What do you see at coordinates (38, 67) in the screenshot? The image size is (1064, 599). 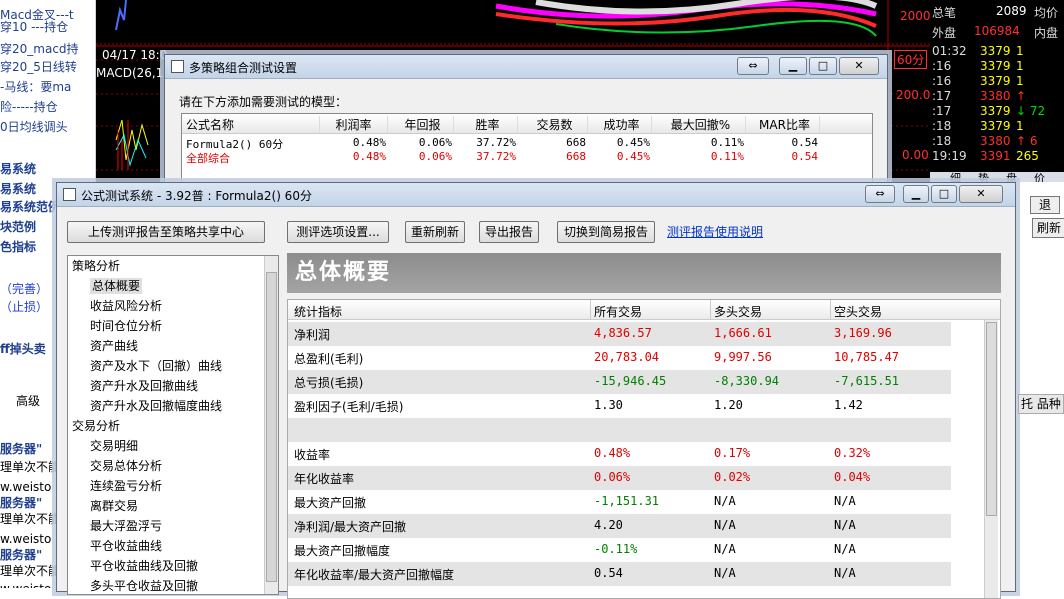 I see `left-panel-line: 穿20_5日线转` at bounding box center [38, 67].